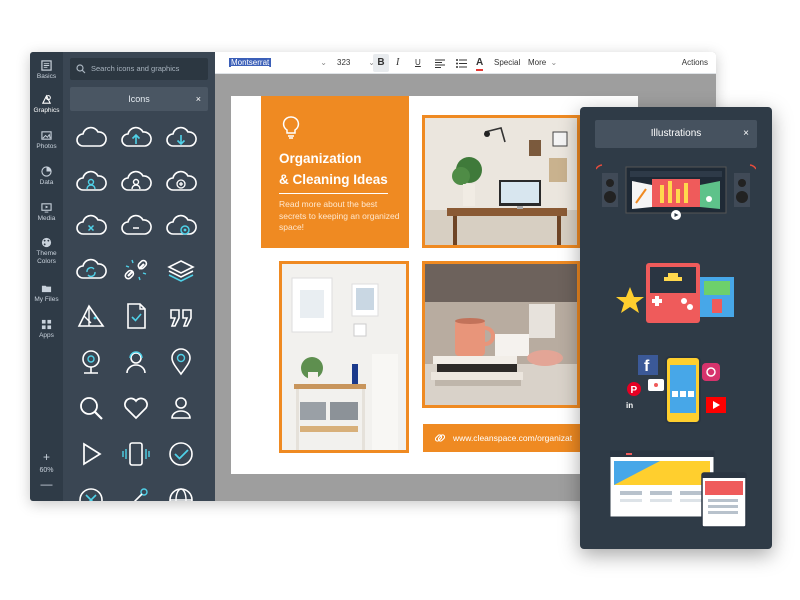  Describe the element at coordinates (181, 182) in the screenshot. I see `cloud-add-icon` at that location.